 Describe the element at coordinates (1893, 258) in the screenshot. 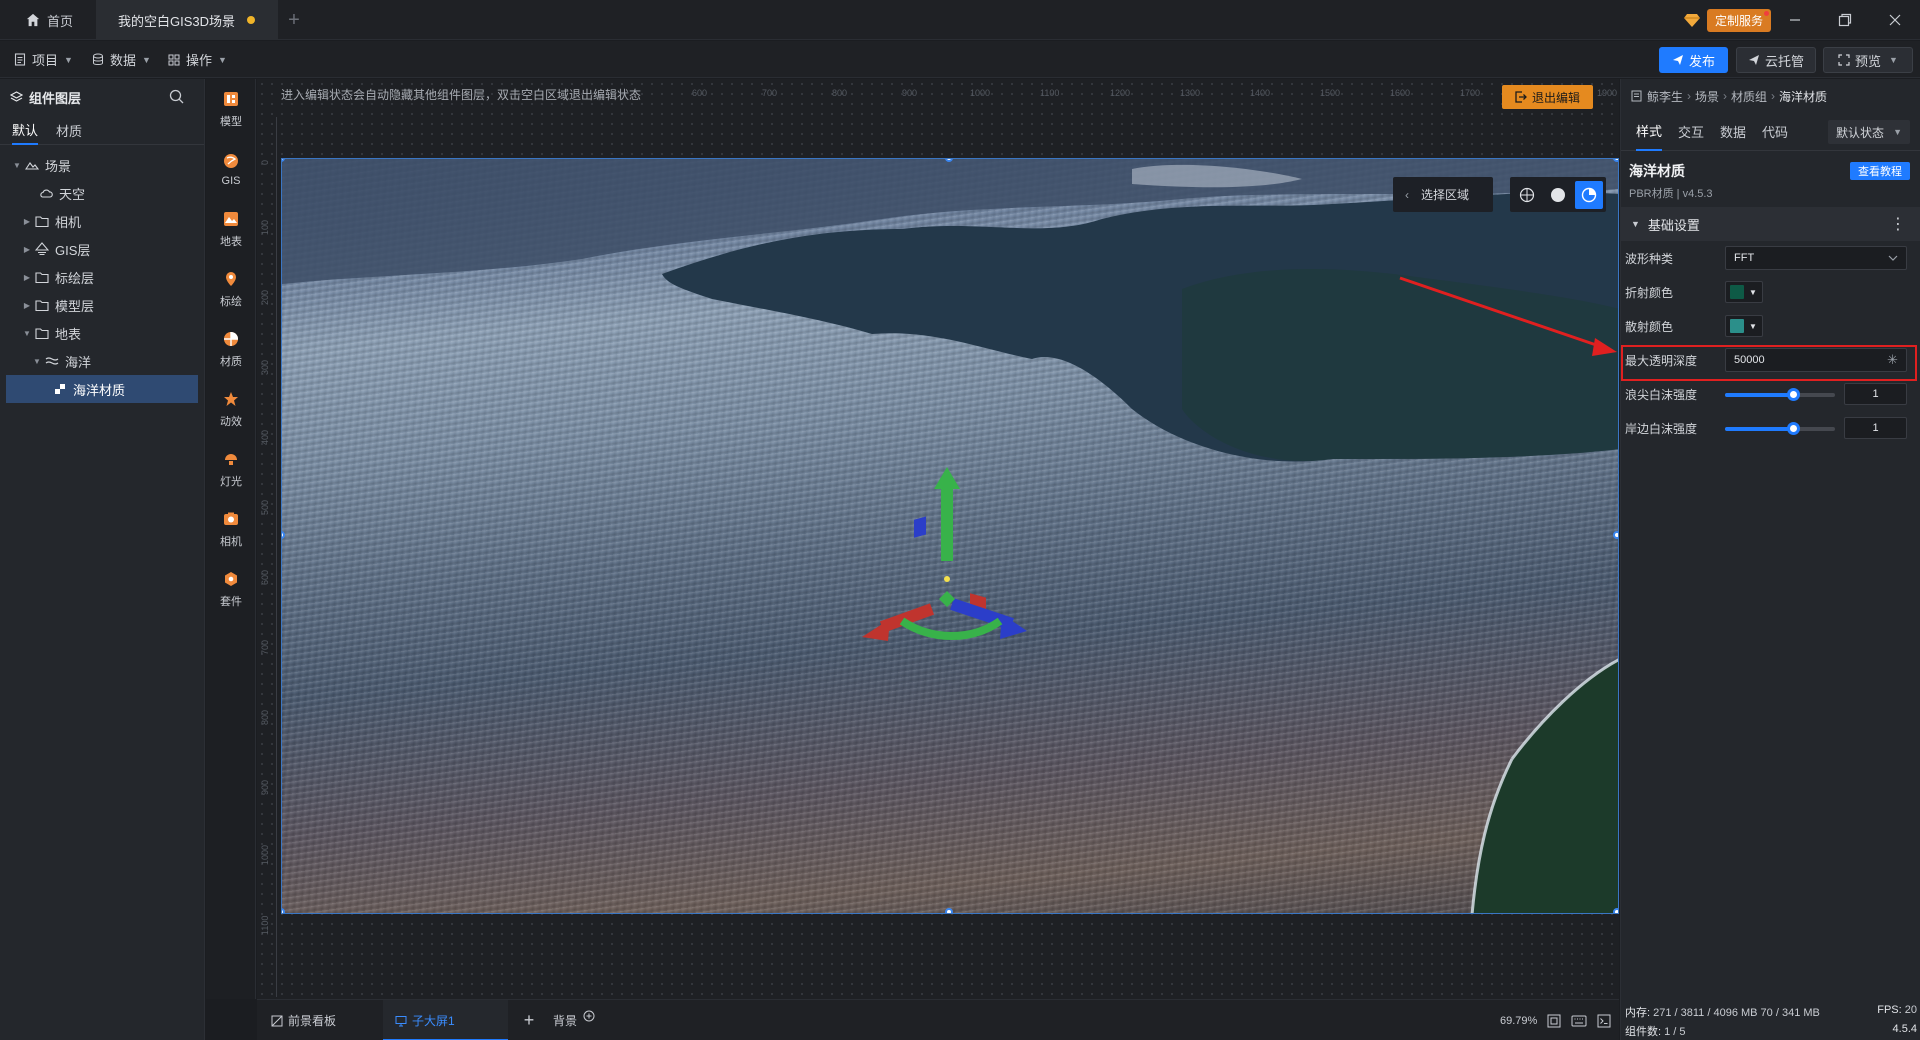

I see `chevron-down-icon` at that location.